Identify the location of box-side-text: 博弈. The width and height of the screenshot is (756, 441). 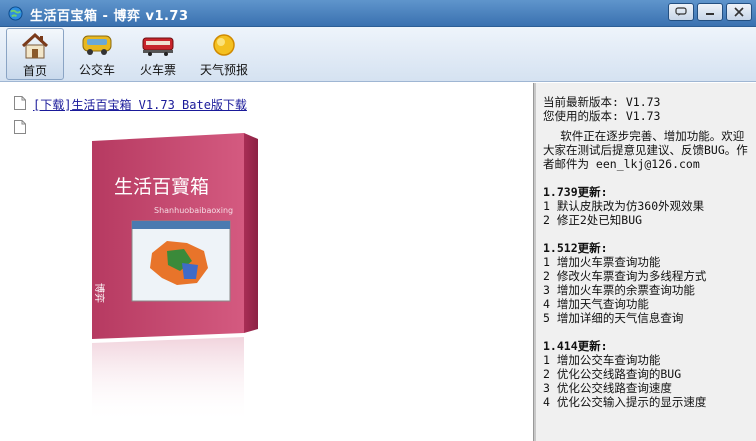
(99, 293).